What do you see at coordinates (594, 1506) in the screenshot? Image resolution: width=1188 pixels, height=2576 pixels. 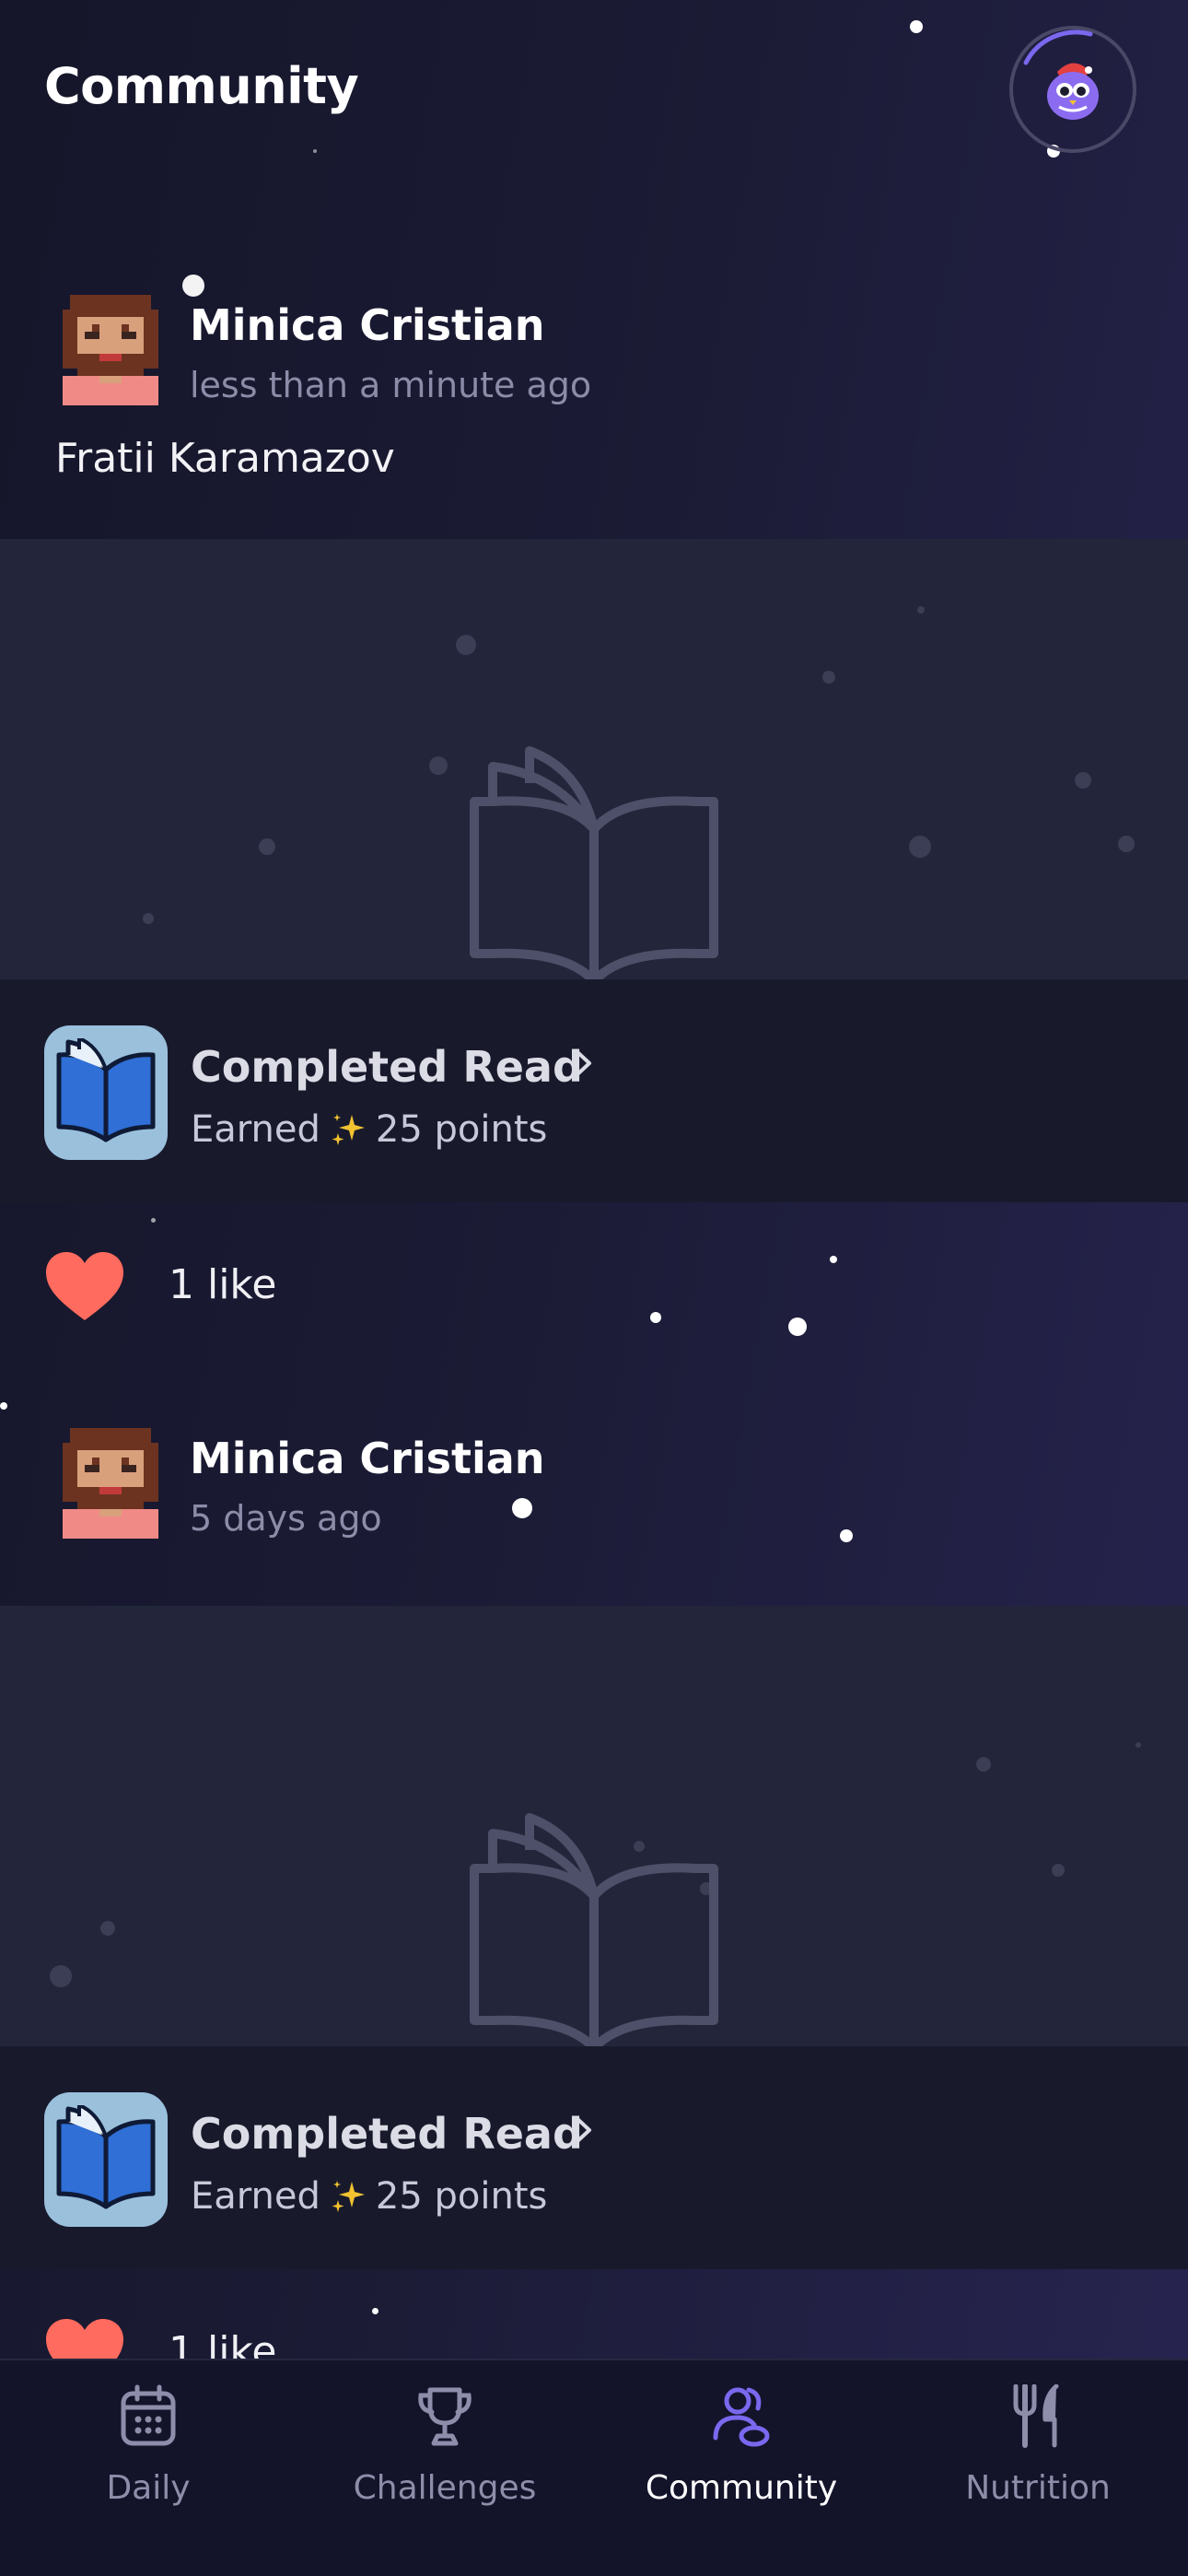 I see `post-header: Minica Cristian 5 days ago` at bounding box center [594, 1506].